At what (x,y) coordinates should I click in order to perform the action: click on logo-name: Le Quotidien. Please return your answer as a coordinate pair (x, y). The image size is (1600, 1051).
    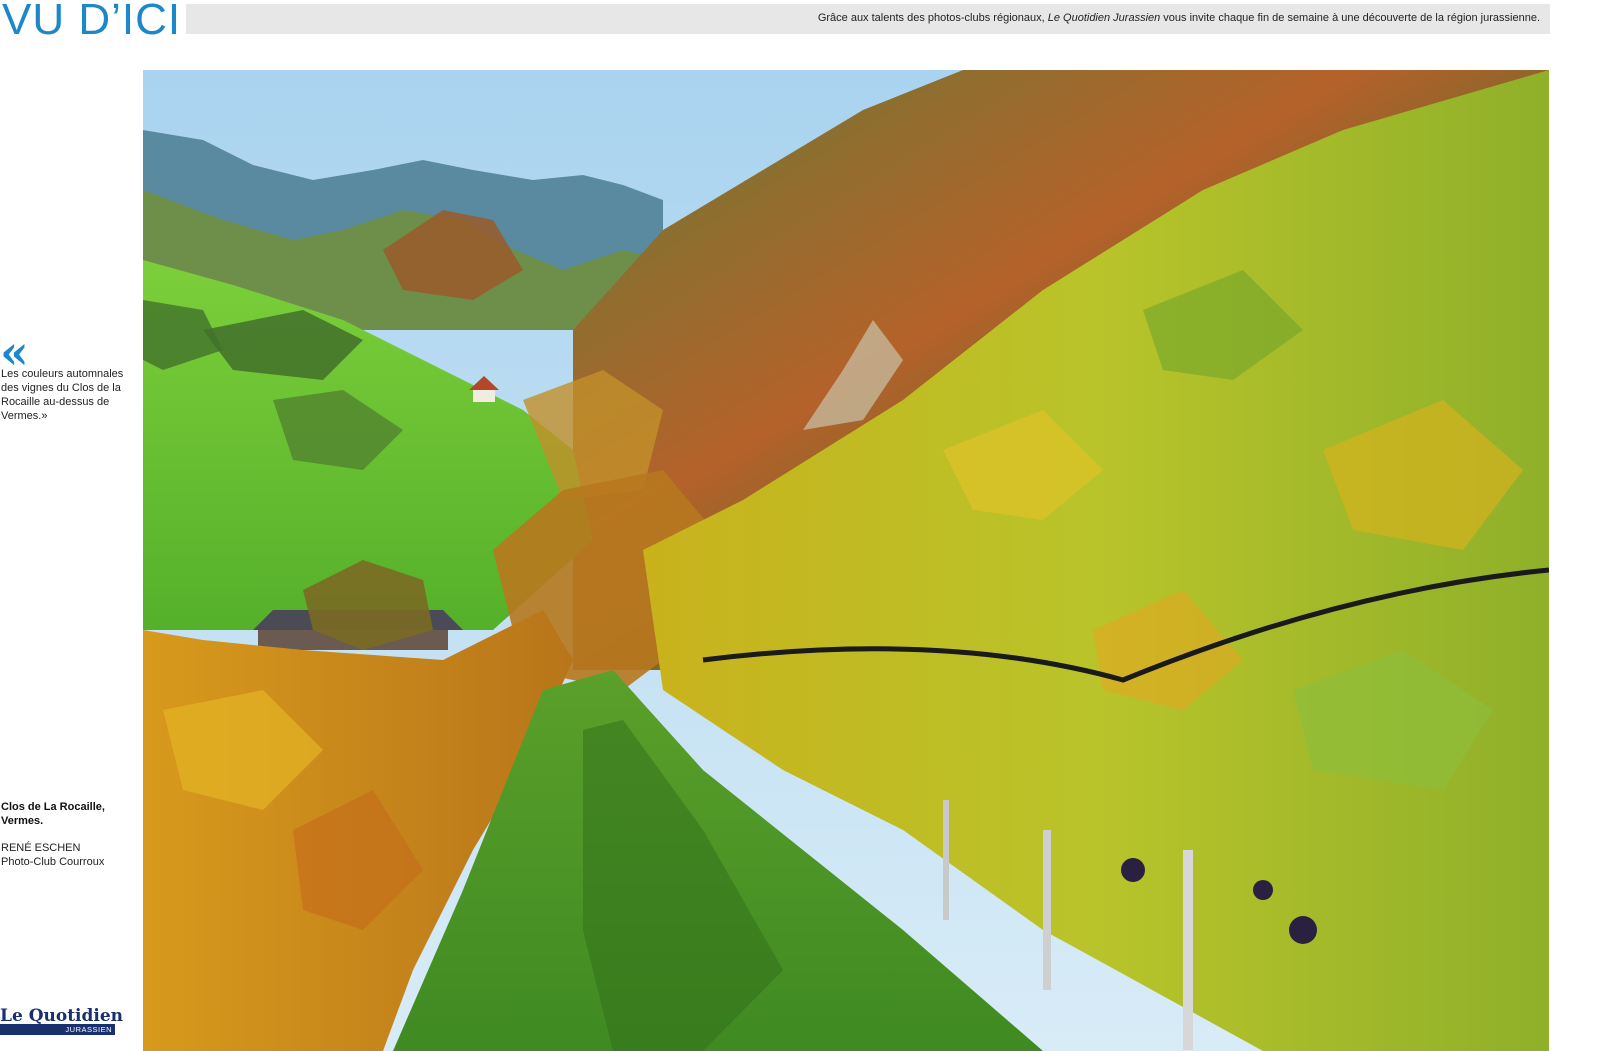
    Looking at the image, I should click on (62, 1016).